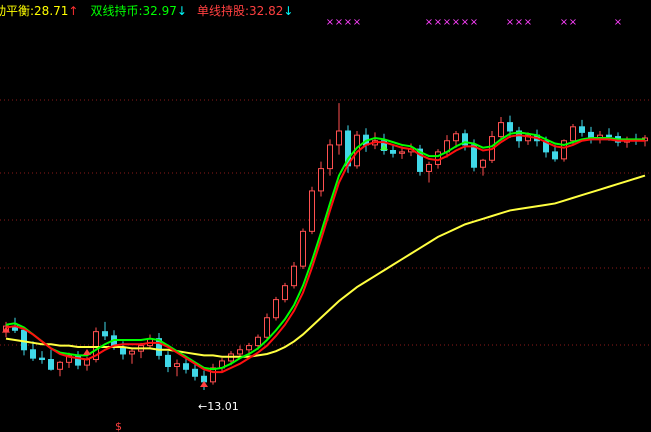 This screenshot has height=432, width=651. What do you see at coordinates (73, 11) in the screenshot?
I see `arrow-up-icon: ↑` at bounding box center [73, 11].